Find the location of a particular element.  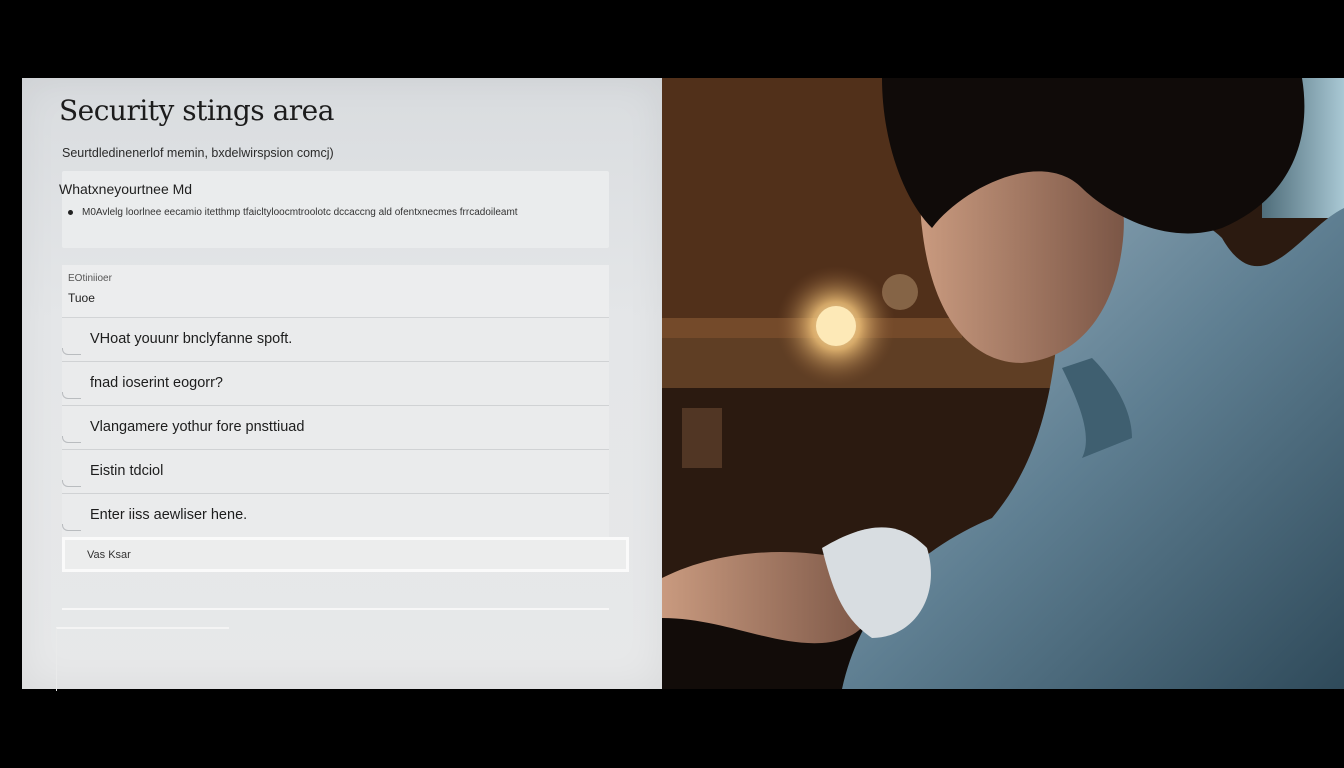

question-label: Vlangamere yothur fore pnsttiuad is located at coordinates (197, 427).